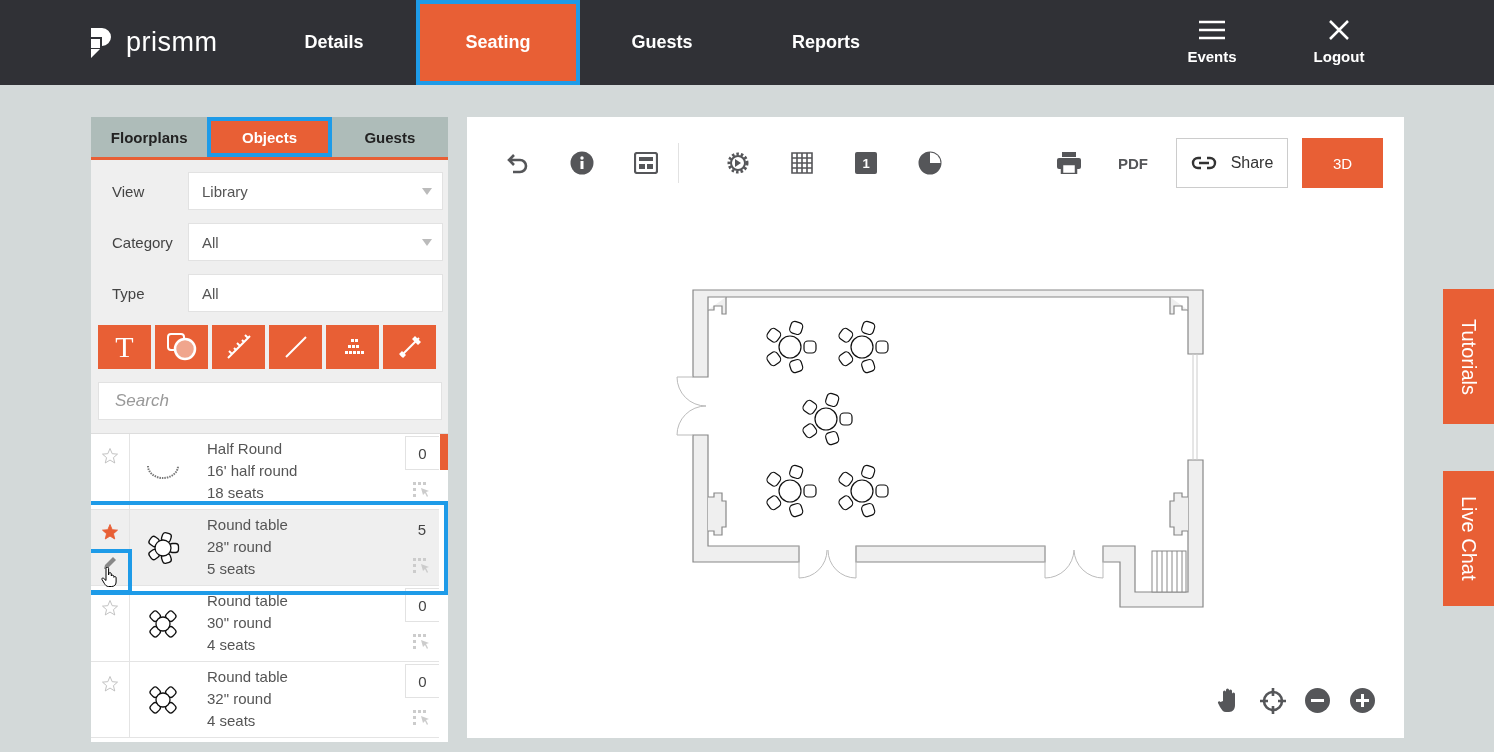 This screenshot has width=1494, height=752. Describe the element at coordinates (662, 42) in the screenshot. I see `nav-tab: Guests` at that location.